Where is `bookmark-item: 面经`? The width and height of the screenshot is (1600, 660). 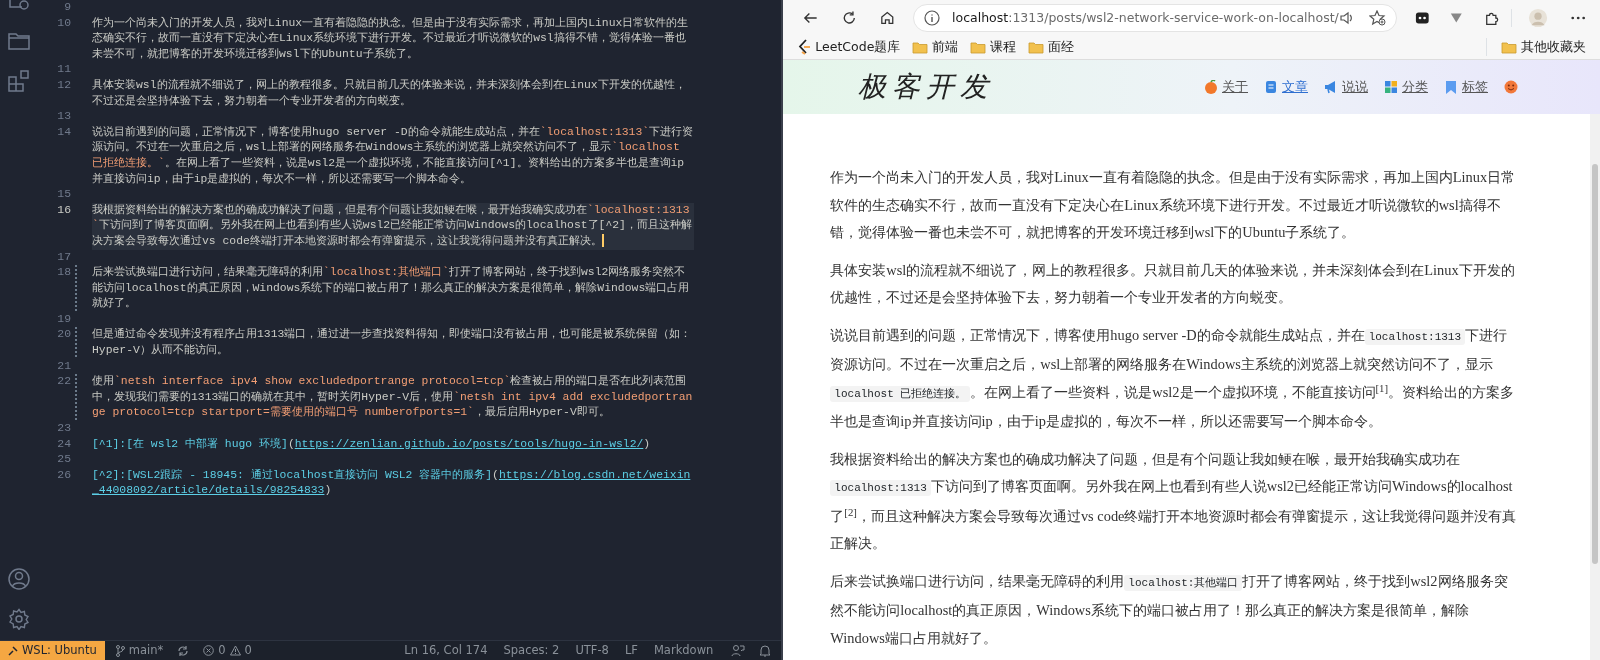
bookmark-item: 面经 is located at coordinates (1051, 47).